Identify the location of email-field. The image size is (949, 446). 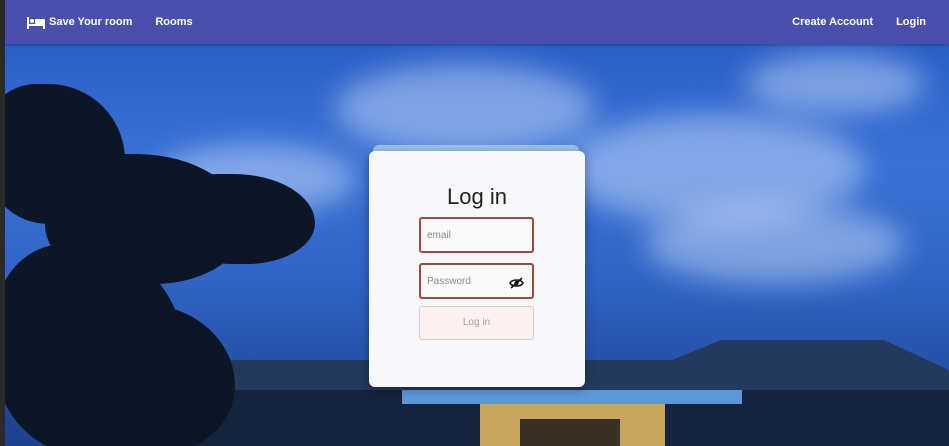
(476, 235).